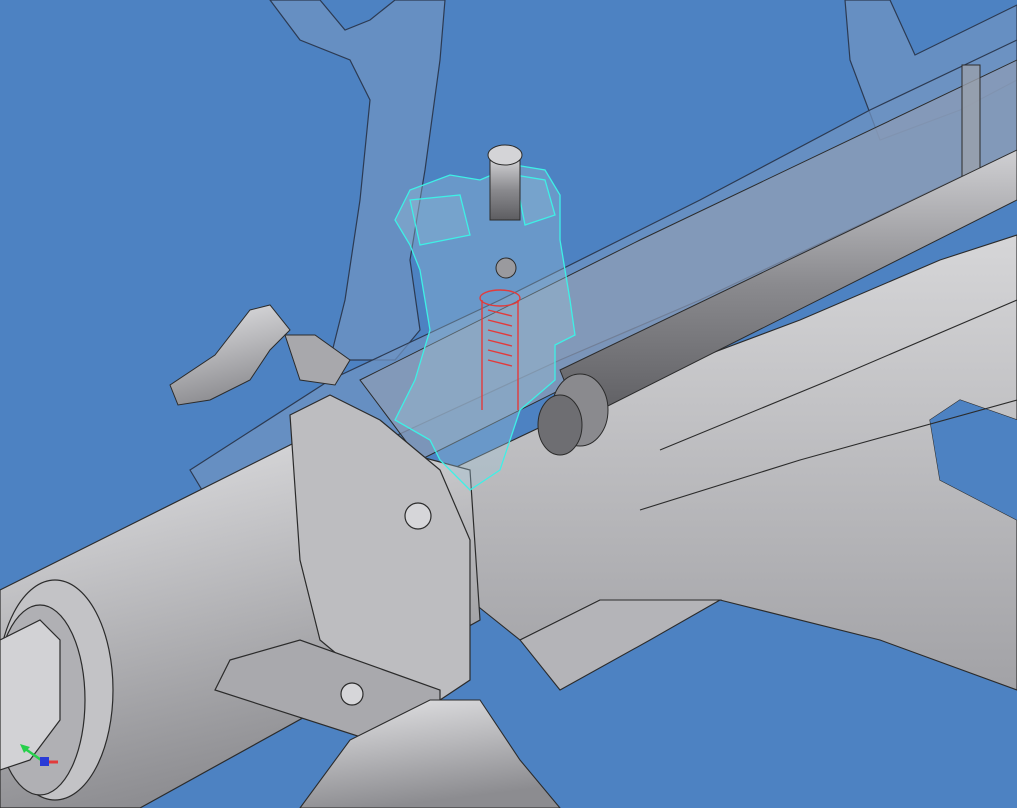  What do you see at coordinates (44, 761) in the screenshot?
I see `triad-z-axis` at bounding box center [44, 761].